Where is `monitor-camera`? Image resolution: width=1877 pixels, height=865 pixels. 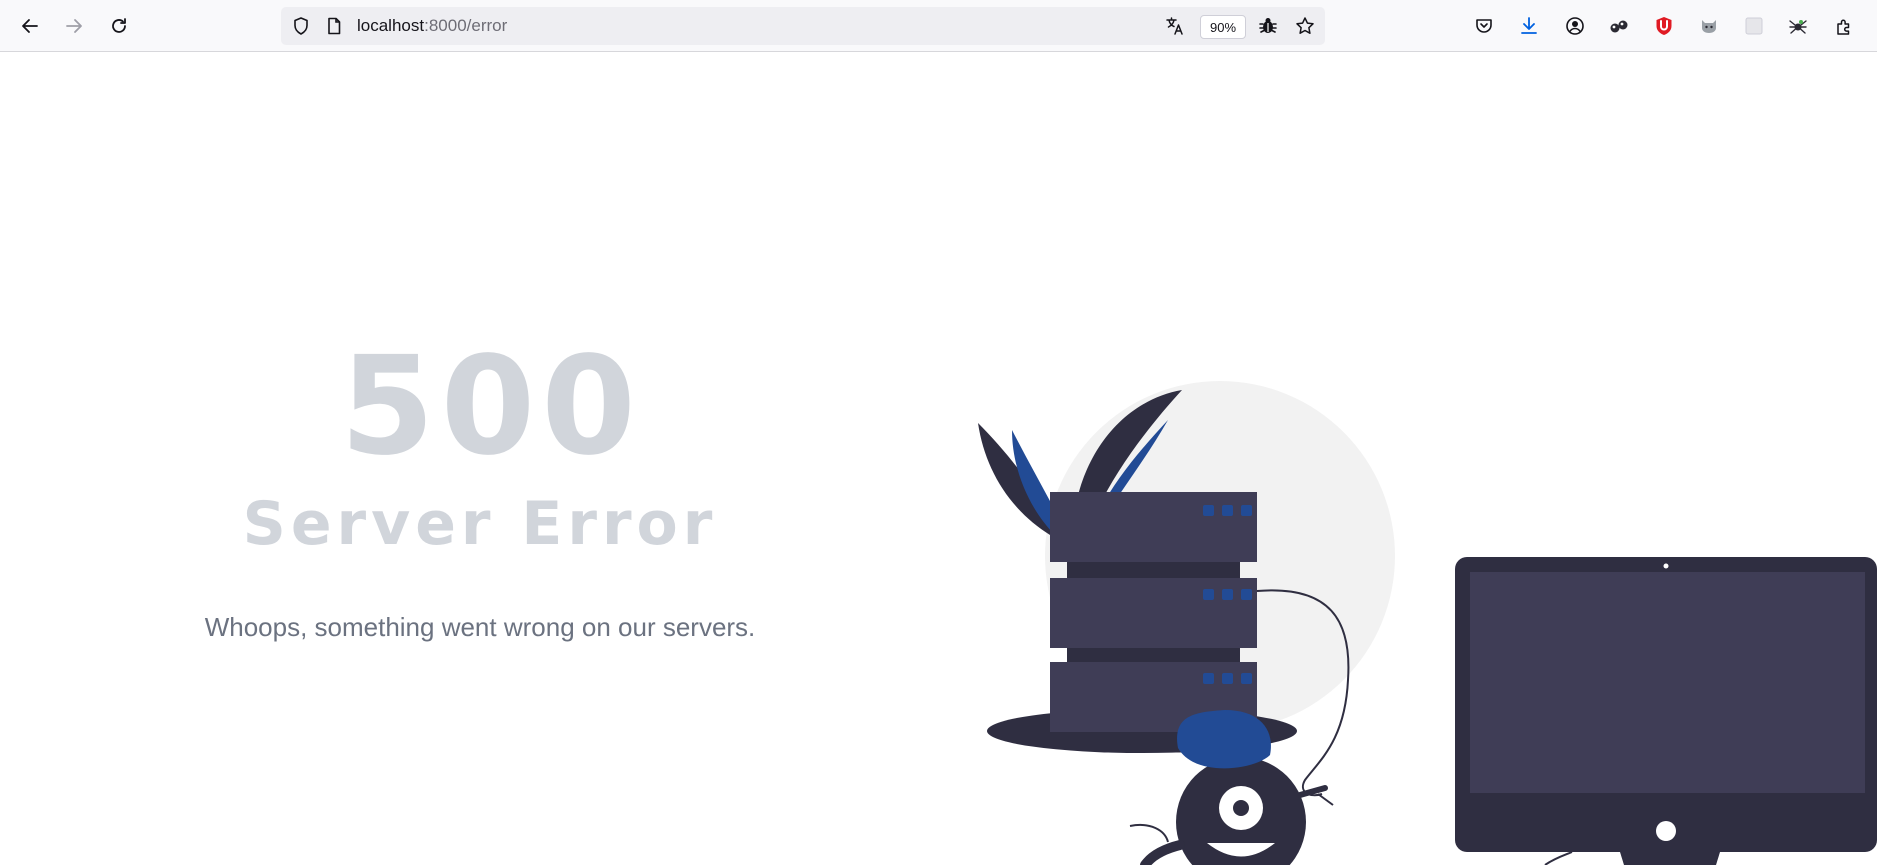
monitor-camera is located at coordinates (1666, 566).